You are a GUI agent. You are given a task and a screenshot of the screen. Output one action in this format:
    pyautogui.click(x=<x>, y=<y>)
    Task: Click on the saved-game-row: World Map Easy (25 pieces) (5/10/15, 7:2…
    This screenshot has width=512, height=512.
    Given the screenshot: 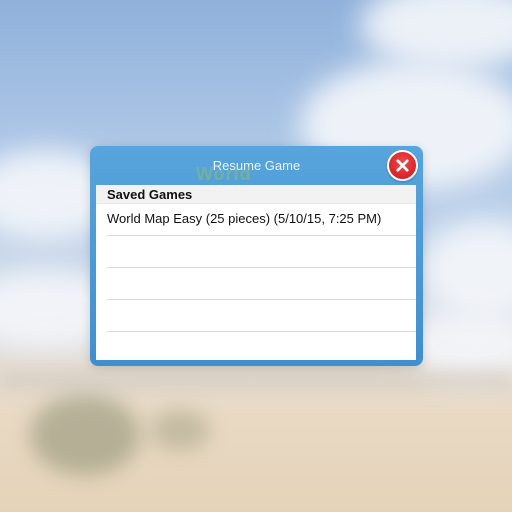 What is the action you would take?
    pyautogui.click(x=261, y=220)
    